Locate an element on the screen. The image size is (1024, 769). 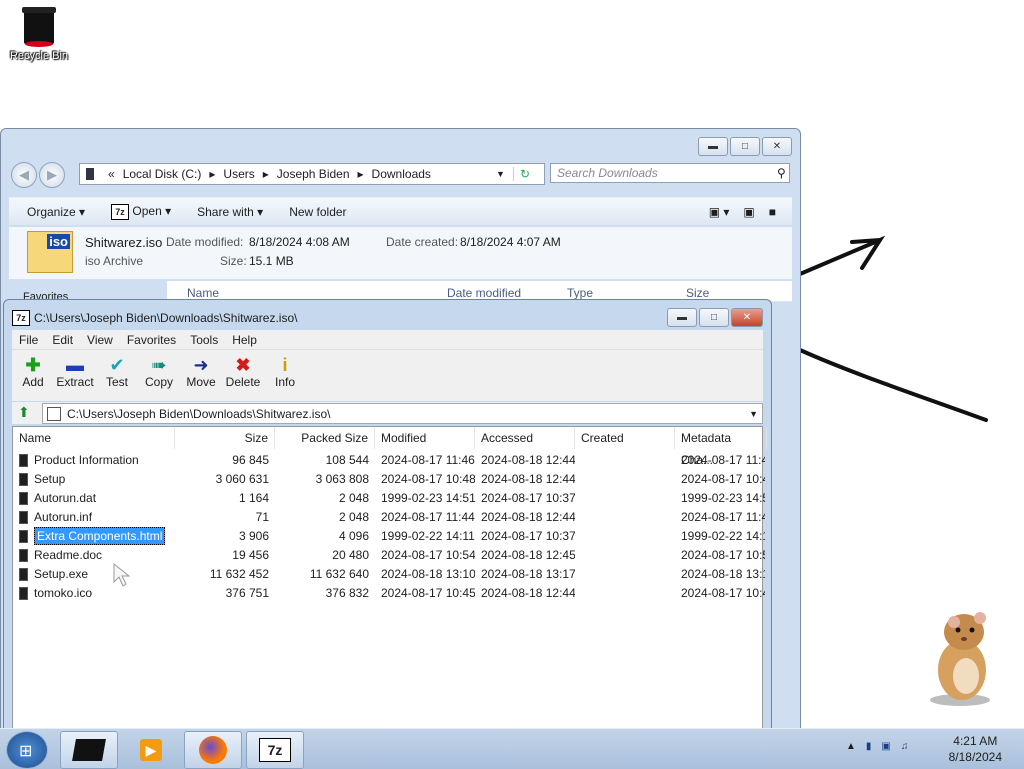
breadcrumb-item: Users is located at coordinates (238, 174).